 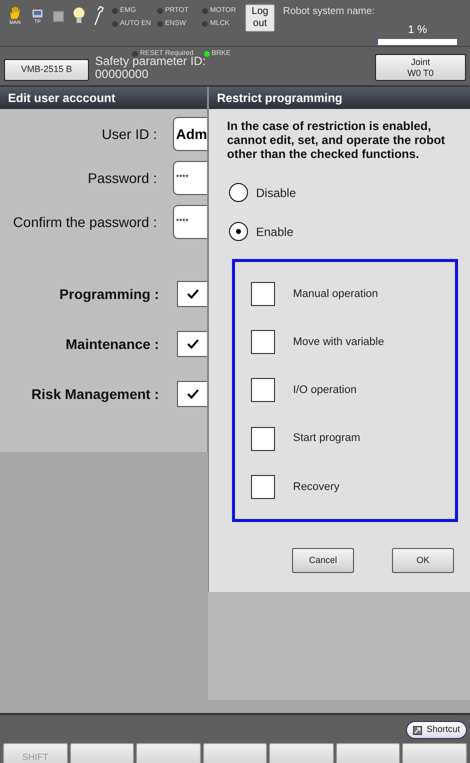 What do you see at coordinates (85, 222) in the screenshot?
I see `field-label: Confirm the password :` at bounding box center [85, 222].